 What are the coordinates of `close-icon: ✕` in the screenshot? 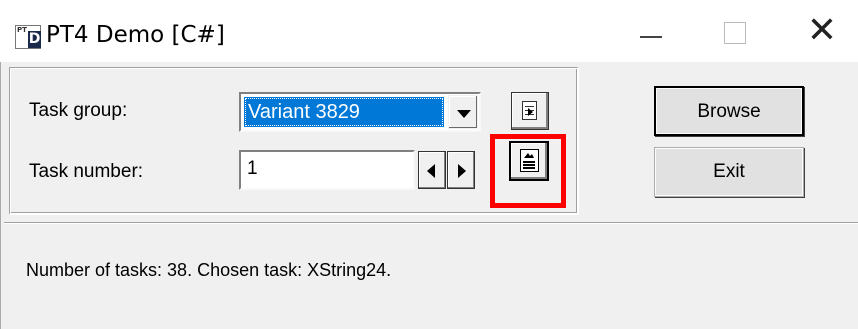 It's located at (822, 31).